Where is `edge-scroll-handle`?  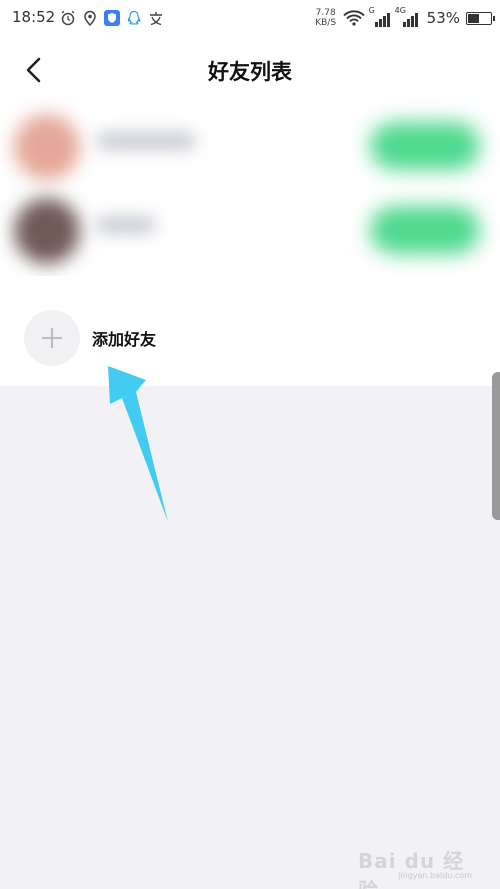 edge-scroll-handle is located at coordinates (496, 446).